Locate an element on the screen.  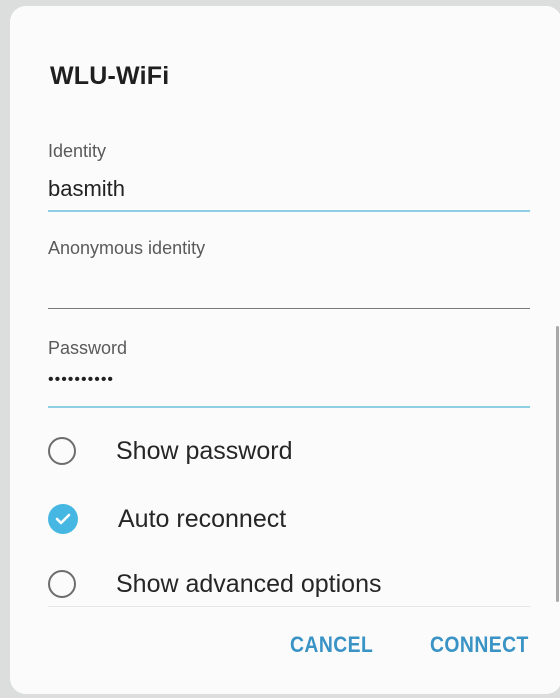
identity-input: basmith is located at coordinates (86, 189).